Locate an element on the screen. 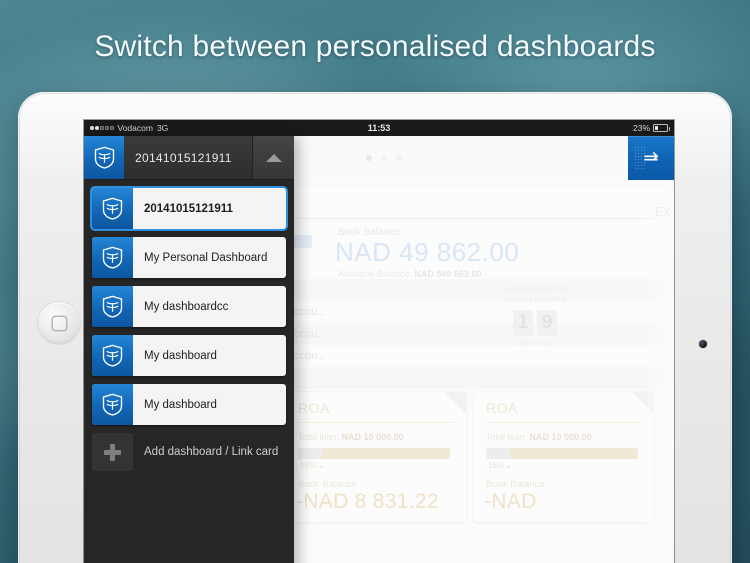  edge-card-label: Ex is located at coordinates (662, 211).